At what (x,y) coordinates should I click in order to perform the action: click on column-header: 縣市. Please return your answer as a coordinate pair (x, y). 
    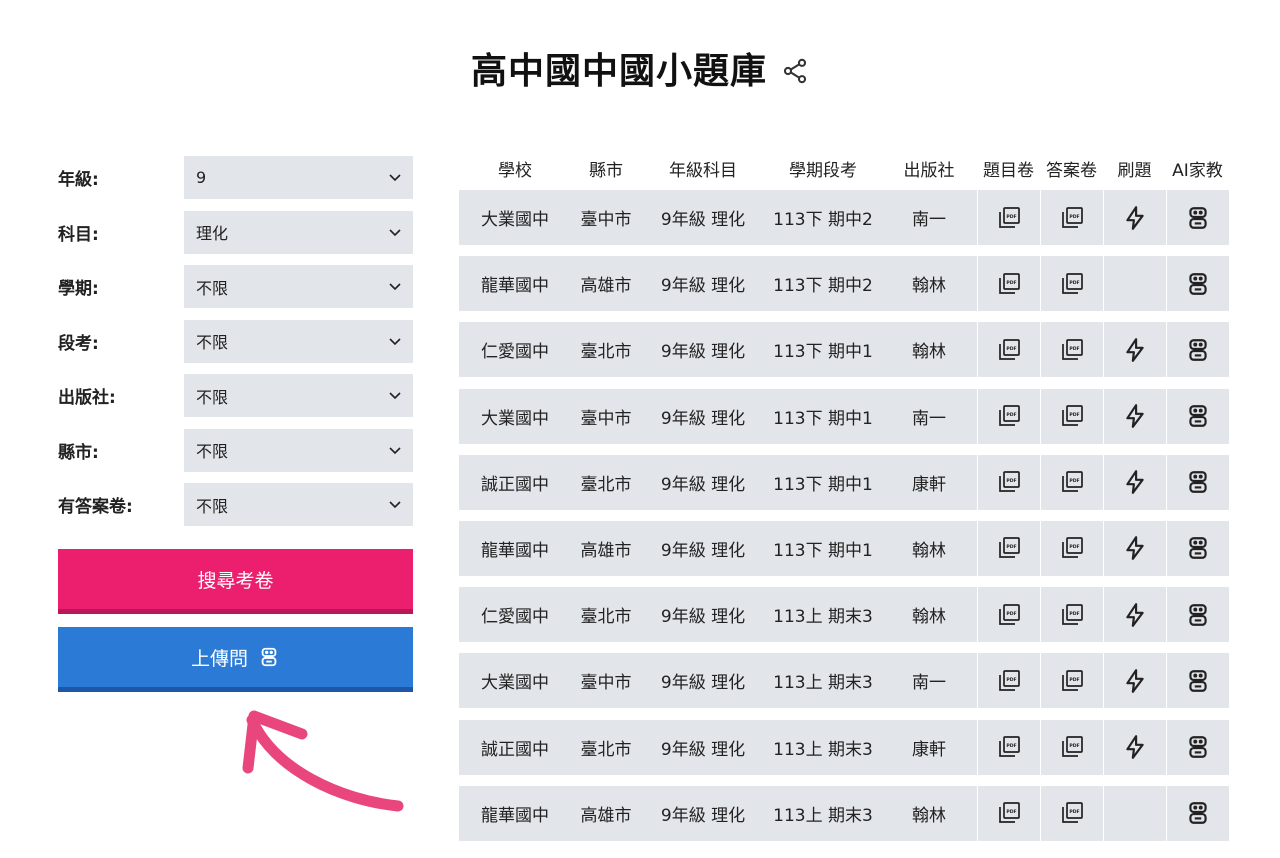
    Looking at the image, I should click on (606, 170).